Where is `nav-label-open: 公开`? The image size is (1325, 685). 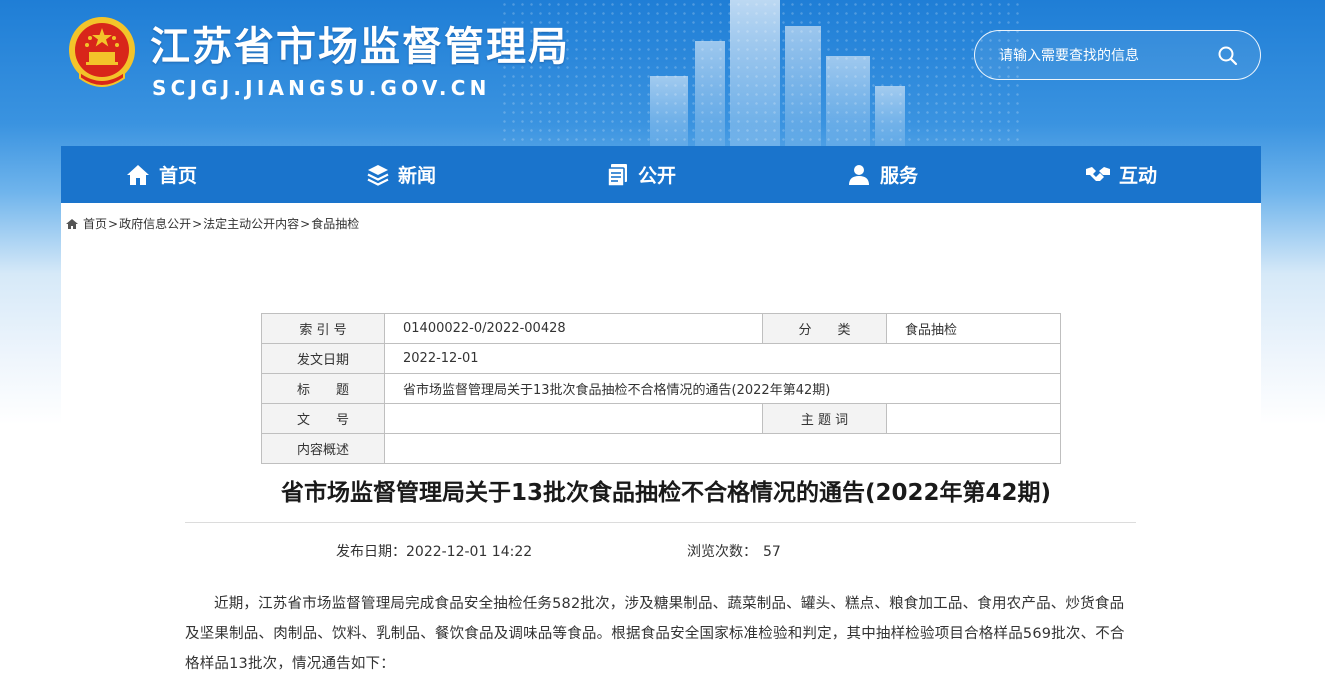 nav-label-open: 公开 is located at coordinates (657, 176).